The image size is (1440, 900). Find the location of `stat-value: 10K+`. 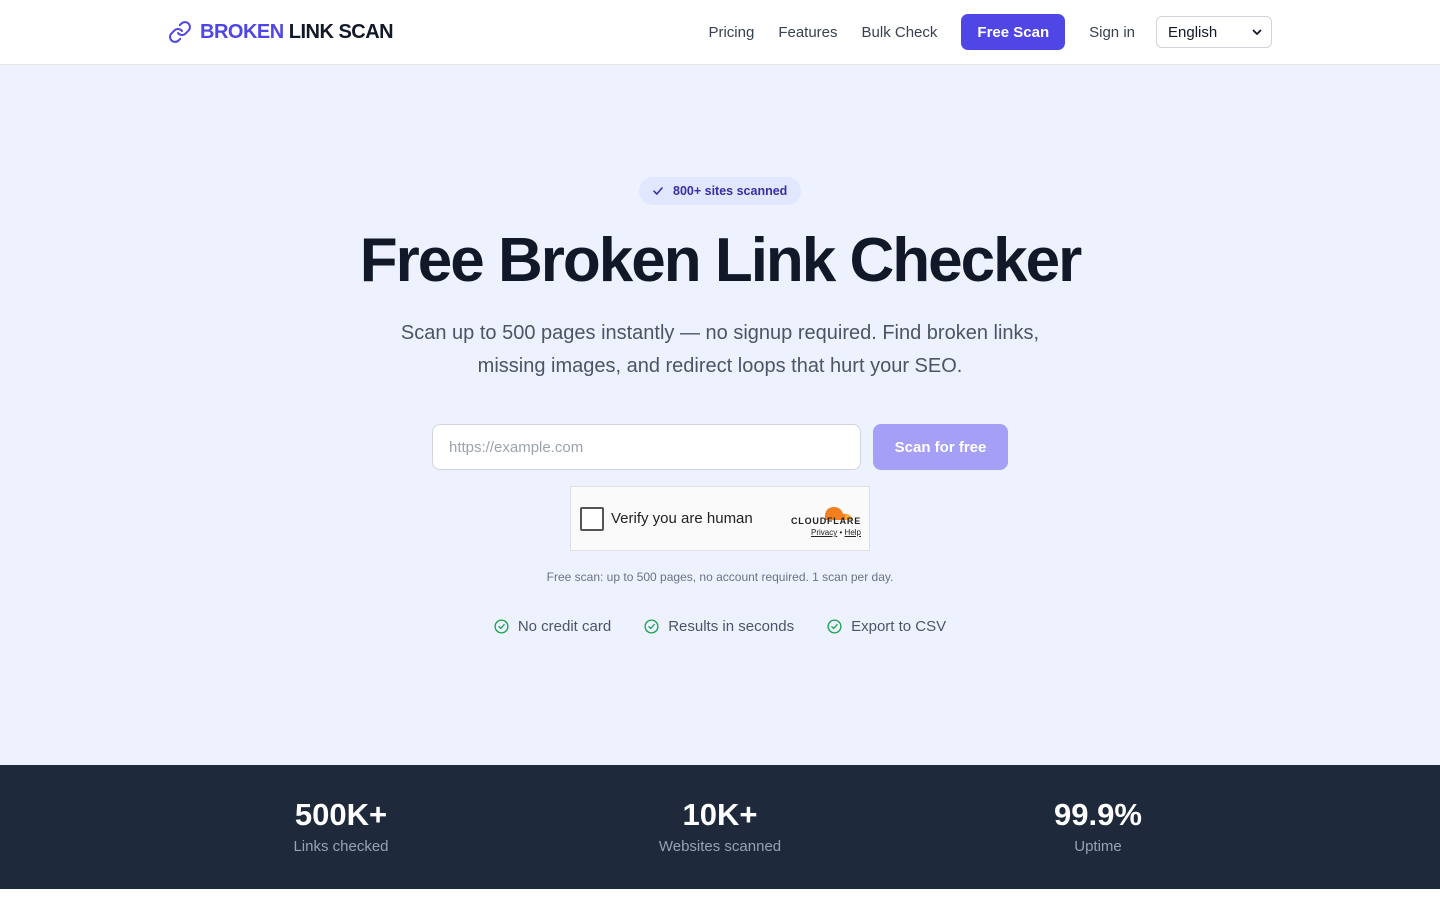

stat-value: 10K+ is located at coordinates (720, 814).